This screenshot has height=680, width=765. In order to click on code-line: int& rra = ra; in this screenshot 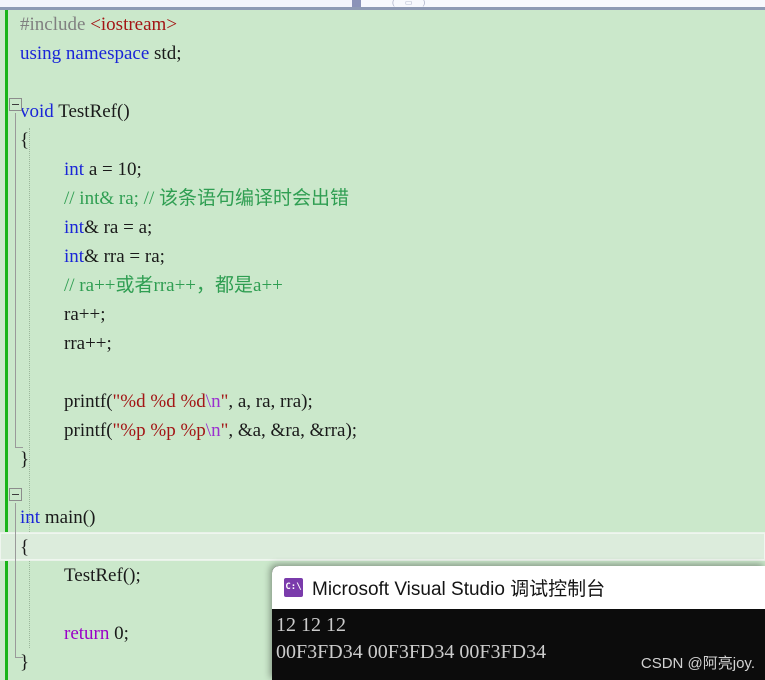, I will do `click(382, 256)`.